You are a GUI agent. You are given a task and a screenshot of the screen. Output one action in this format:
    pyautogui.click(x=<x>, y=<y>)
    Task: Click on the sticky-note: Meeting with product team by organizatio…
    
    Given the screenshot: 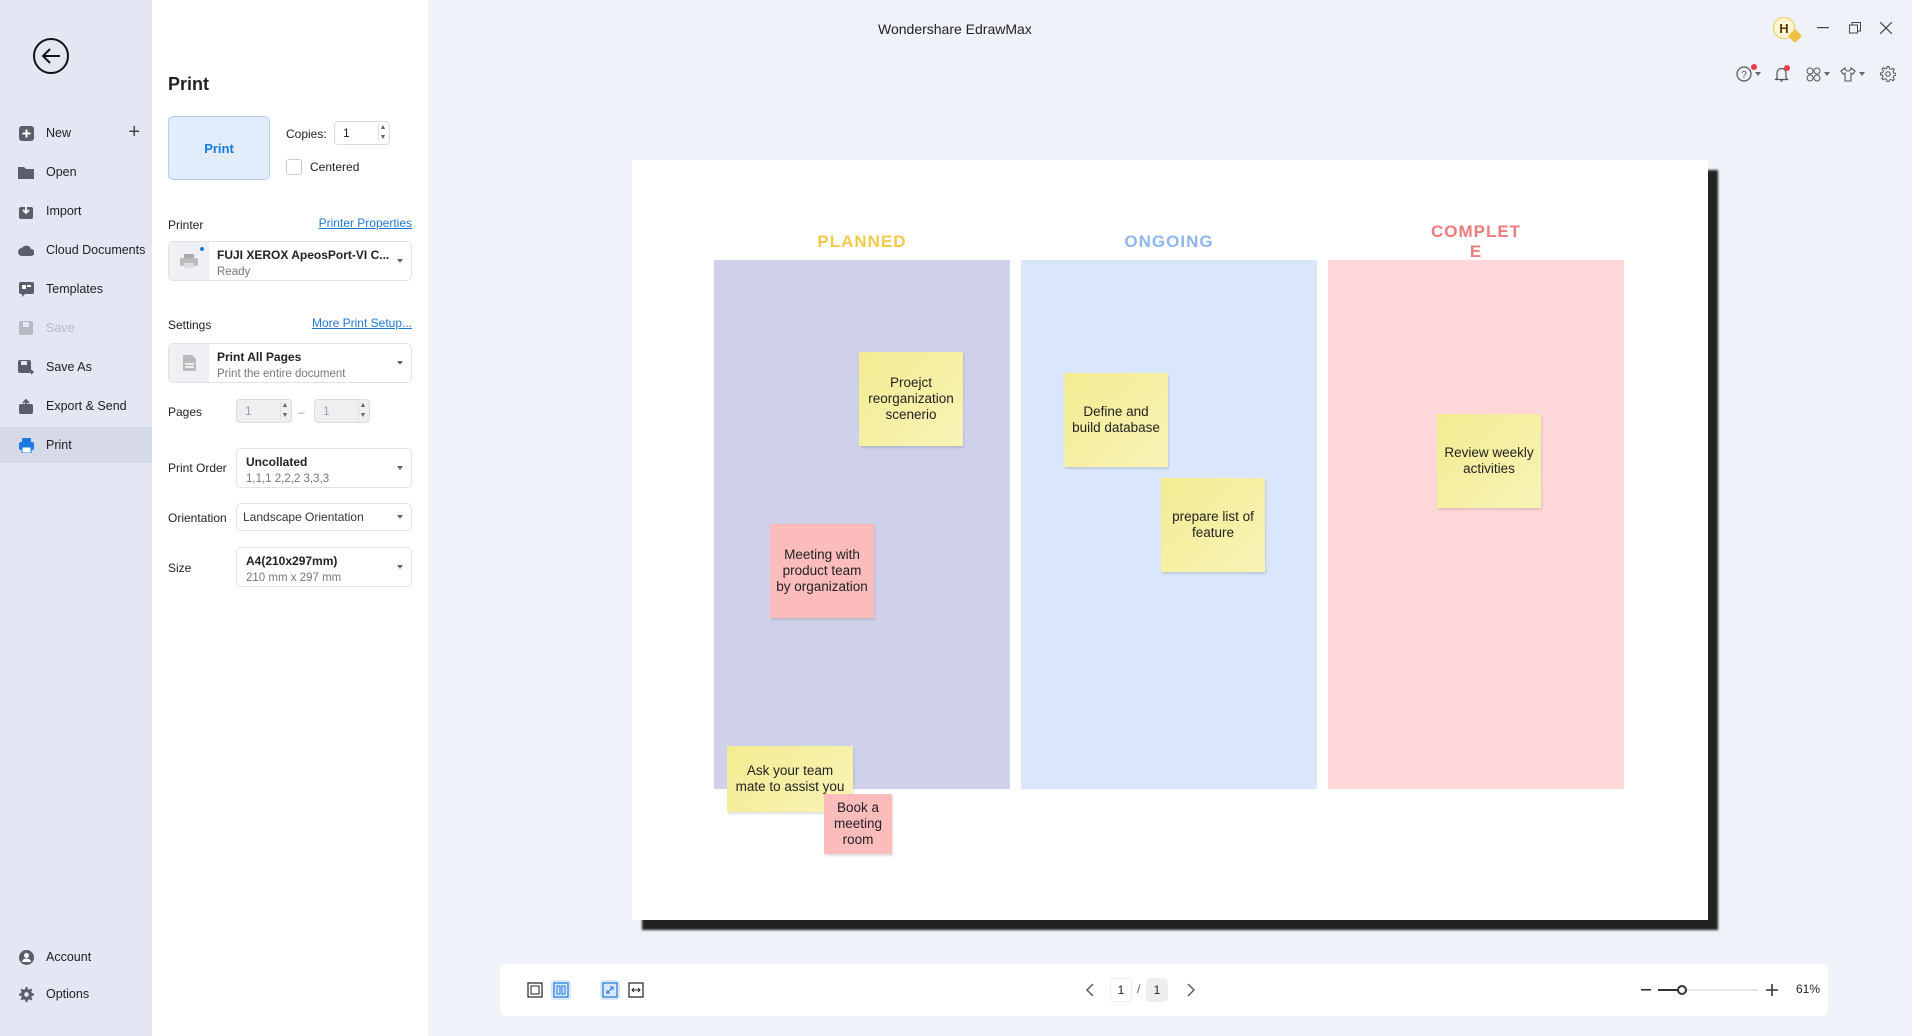 What is the action you would take?
    pyautogui.click(x=822, y=571)
    